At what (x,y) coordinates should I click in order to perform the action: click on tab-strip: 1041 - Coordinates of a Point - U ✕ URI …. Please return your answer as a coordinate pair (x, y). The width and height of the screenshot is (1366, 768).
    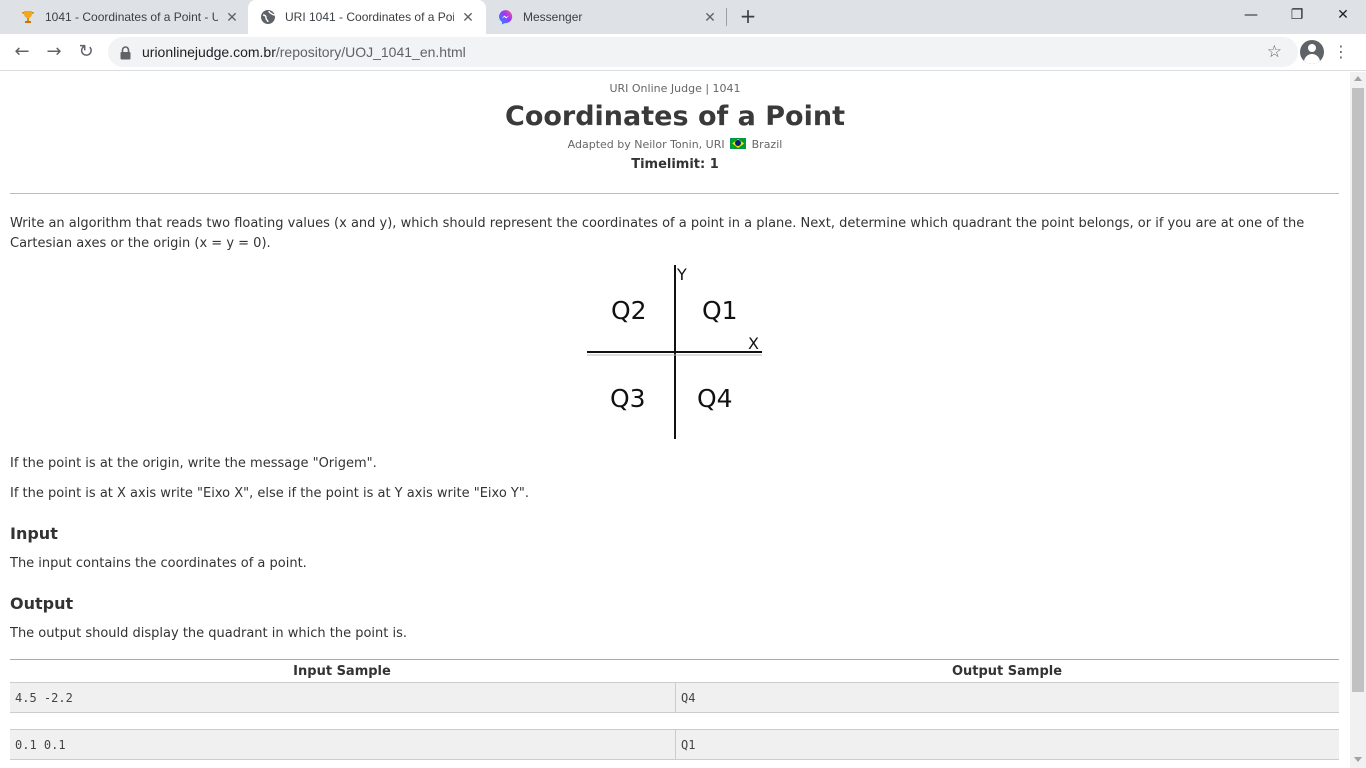
    Looking at the image, I should click on (683, 17).